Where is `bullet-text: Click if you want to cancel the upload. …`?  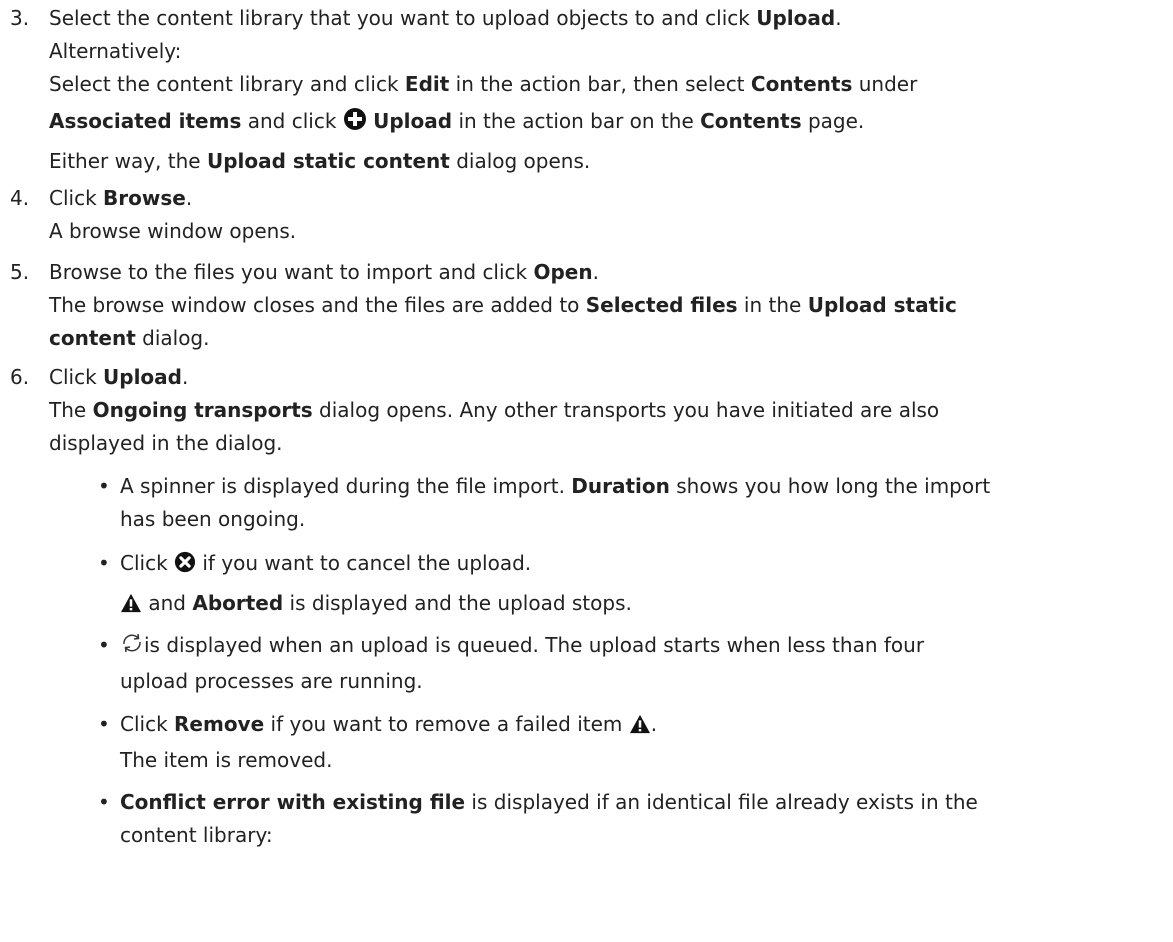 bullet-text: Click if you want to cancel the upload. … is located at coordinates (644, 585).